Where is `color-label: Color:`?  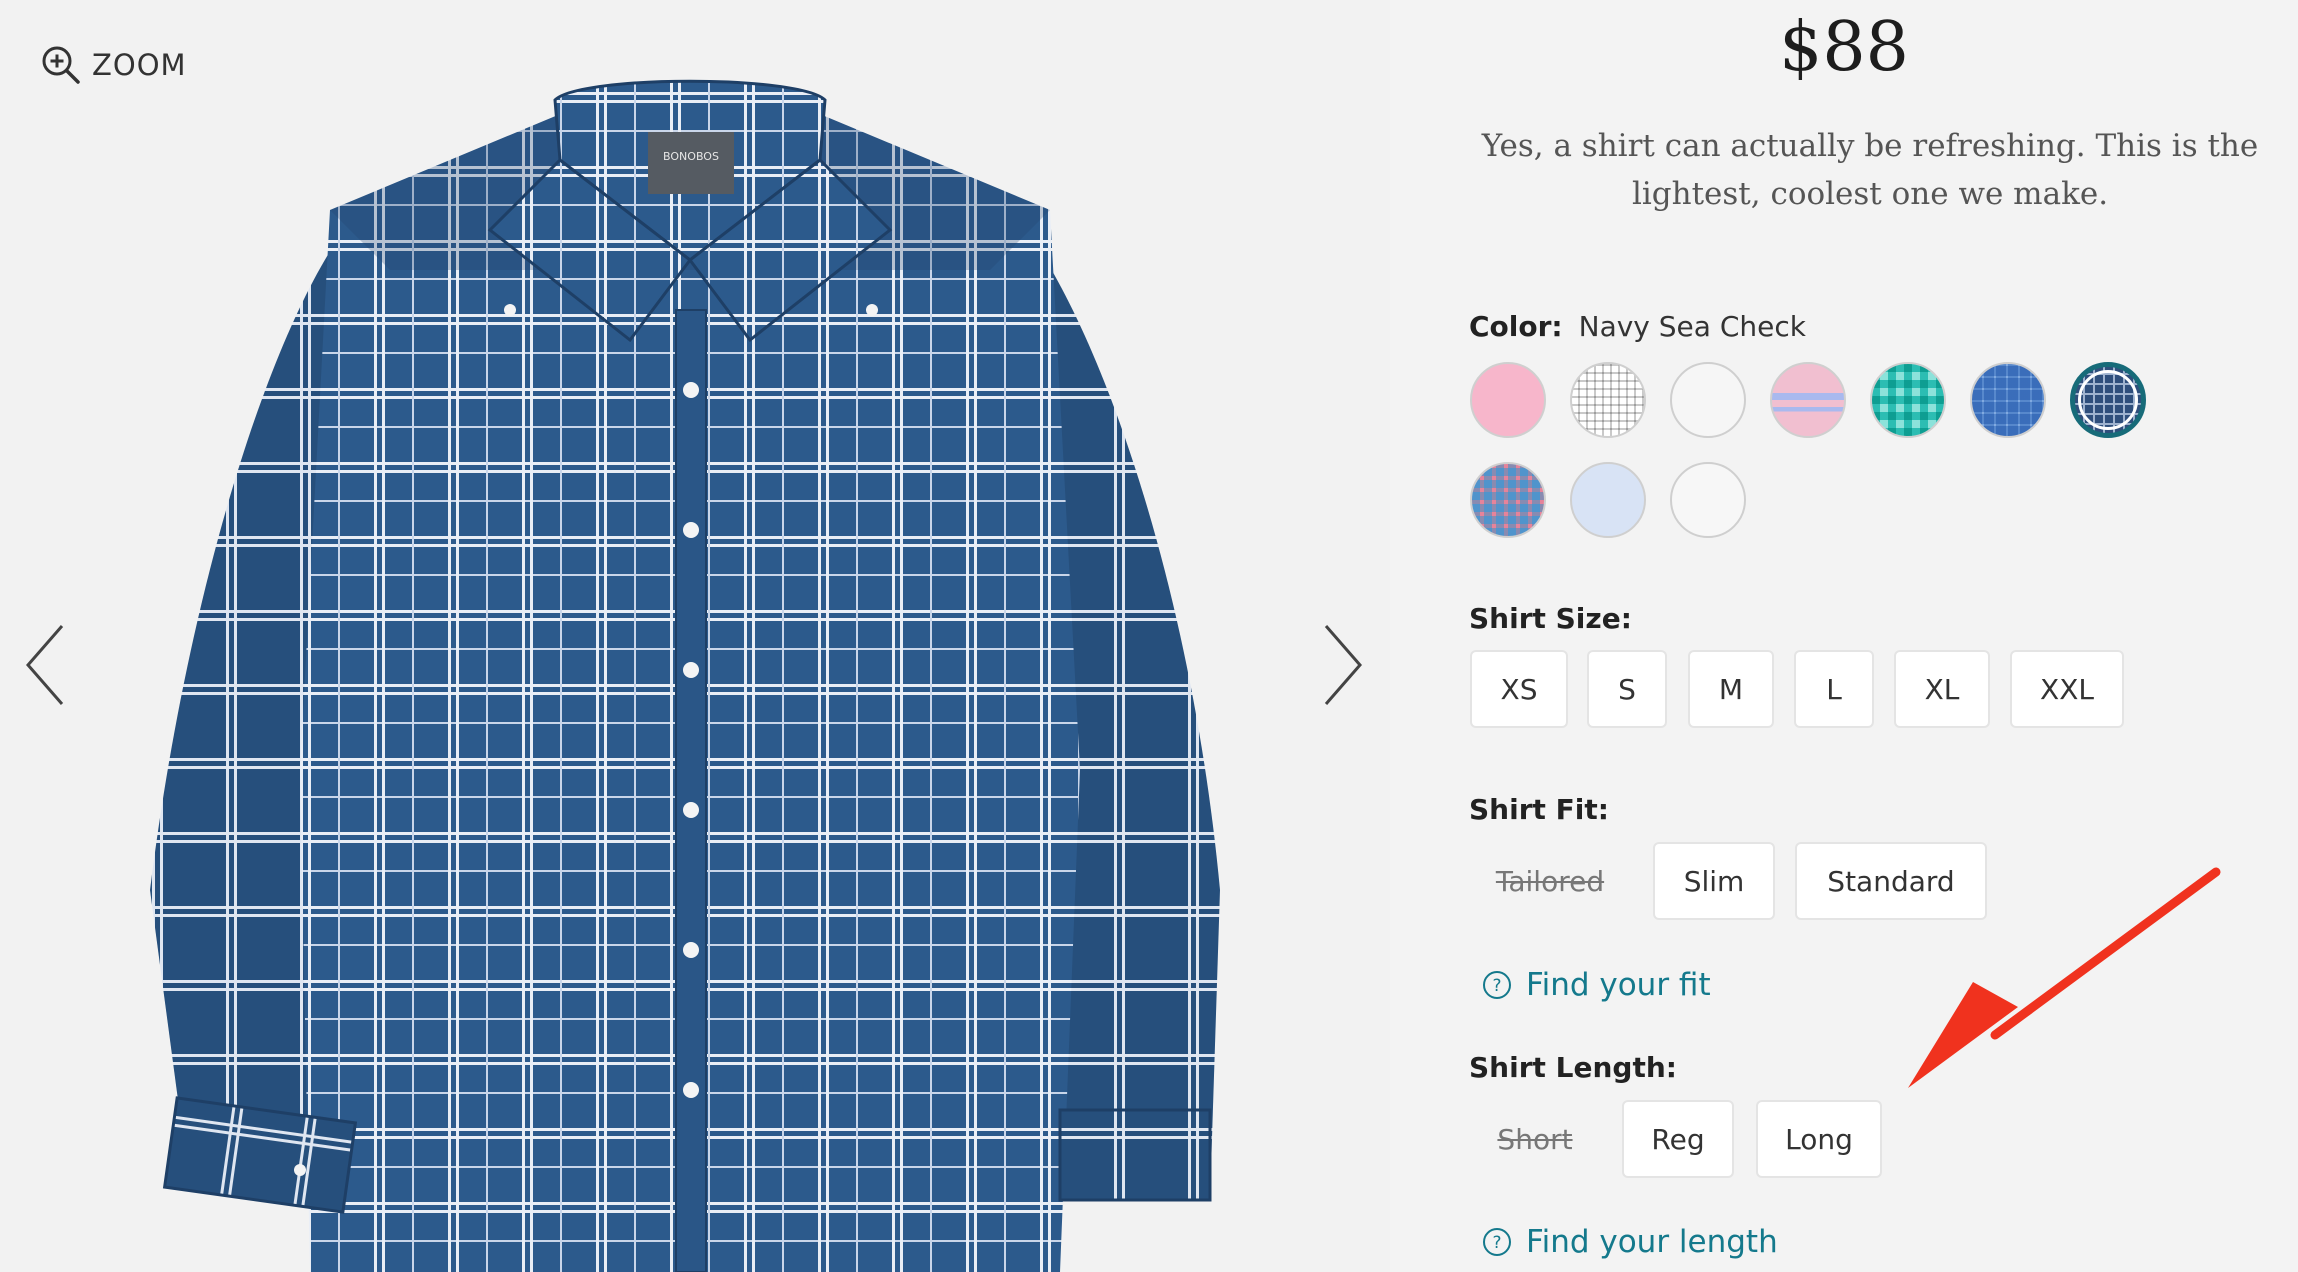
color-label: Color: is located at coordinates (1516, 326).